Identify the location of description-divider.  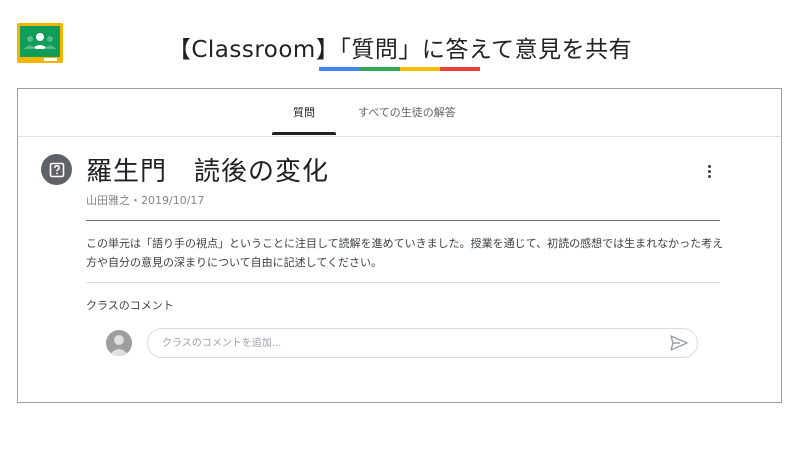
(403, 282).